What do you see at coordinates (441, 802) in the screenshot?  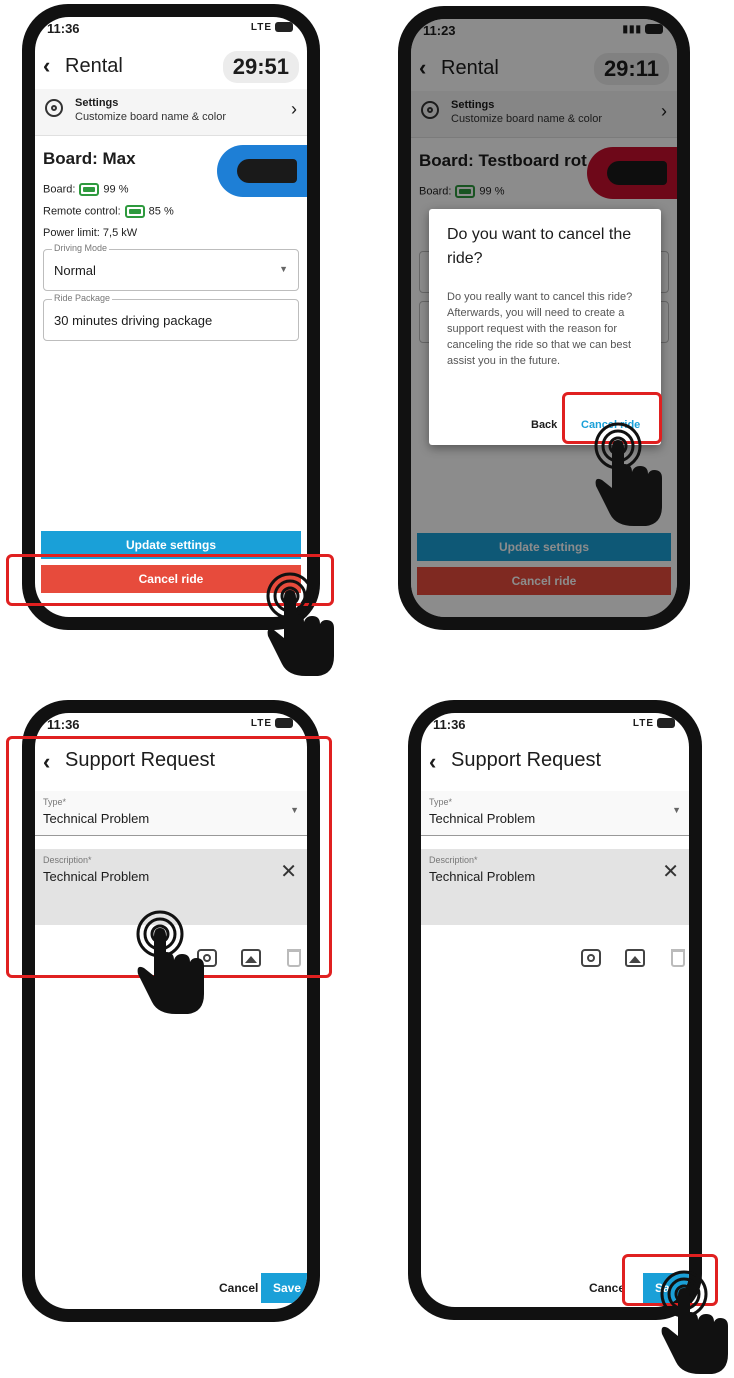 I see `type-label: Type*` at bounding box center [441, 802].